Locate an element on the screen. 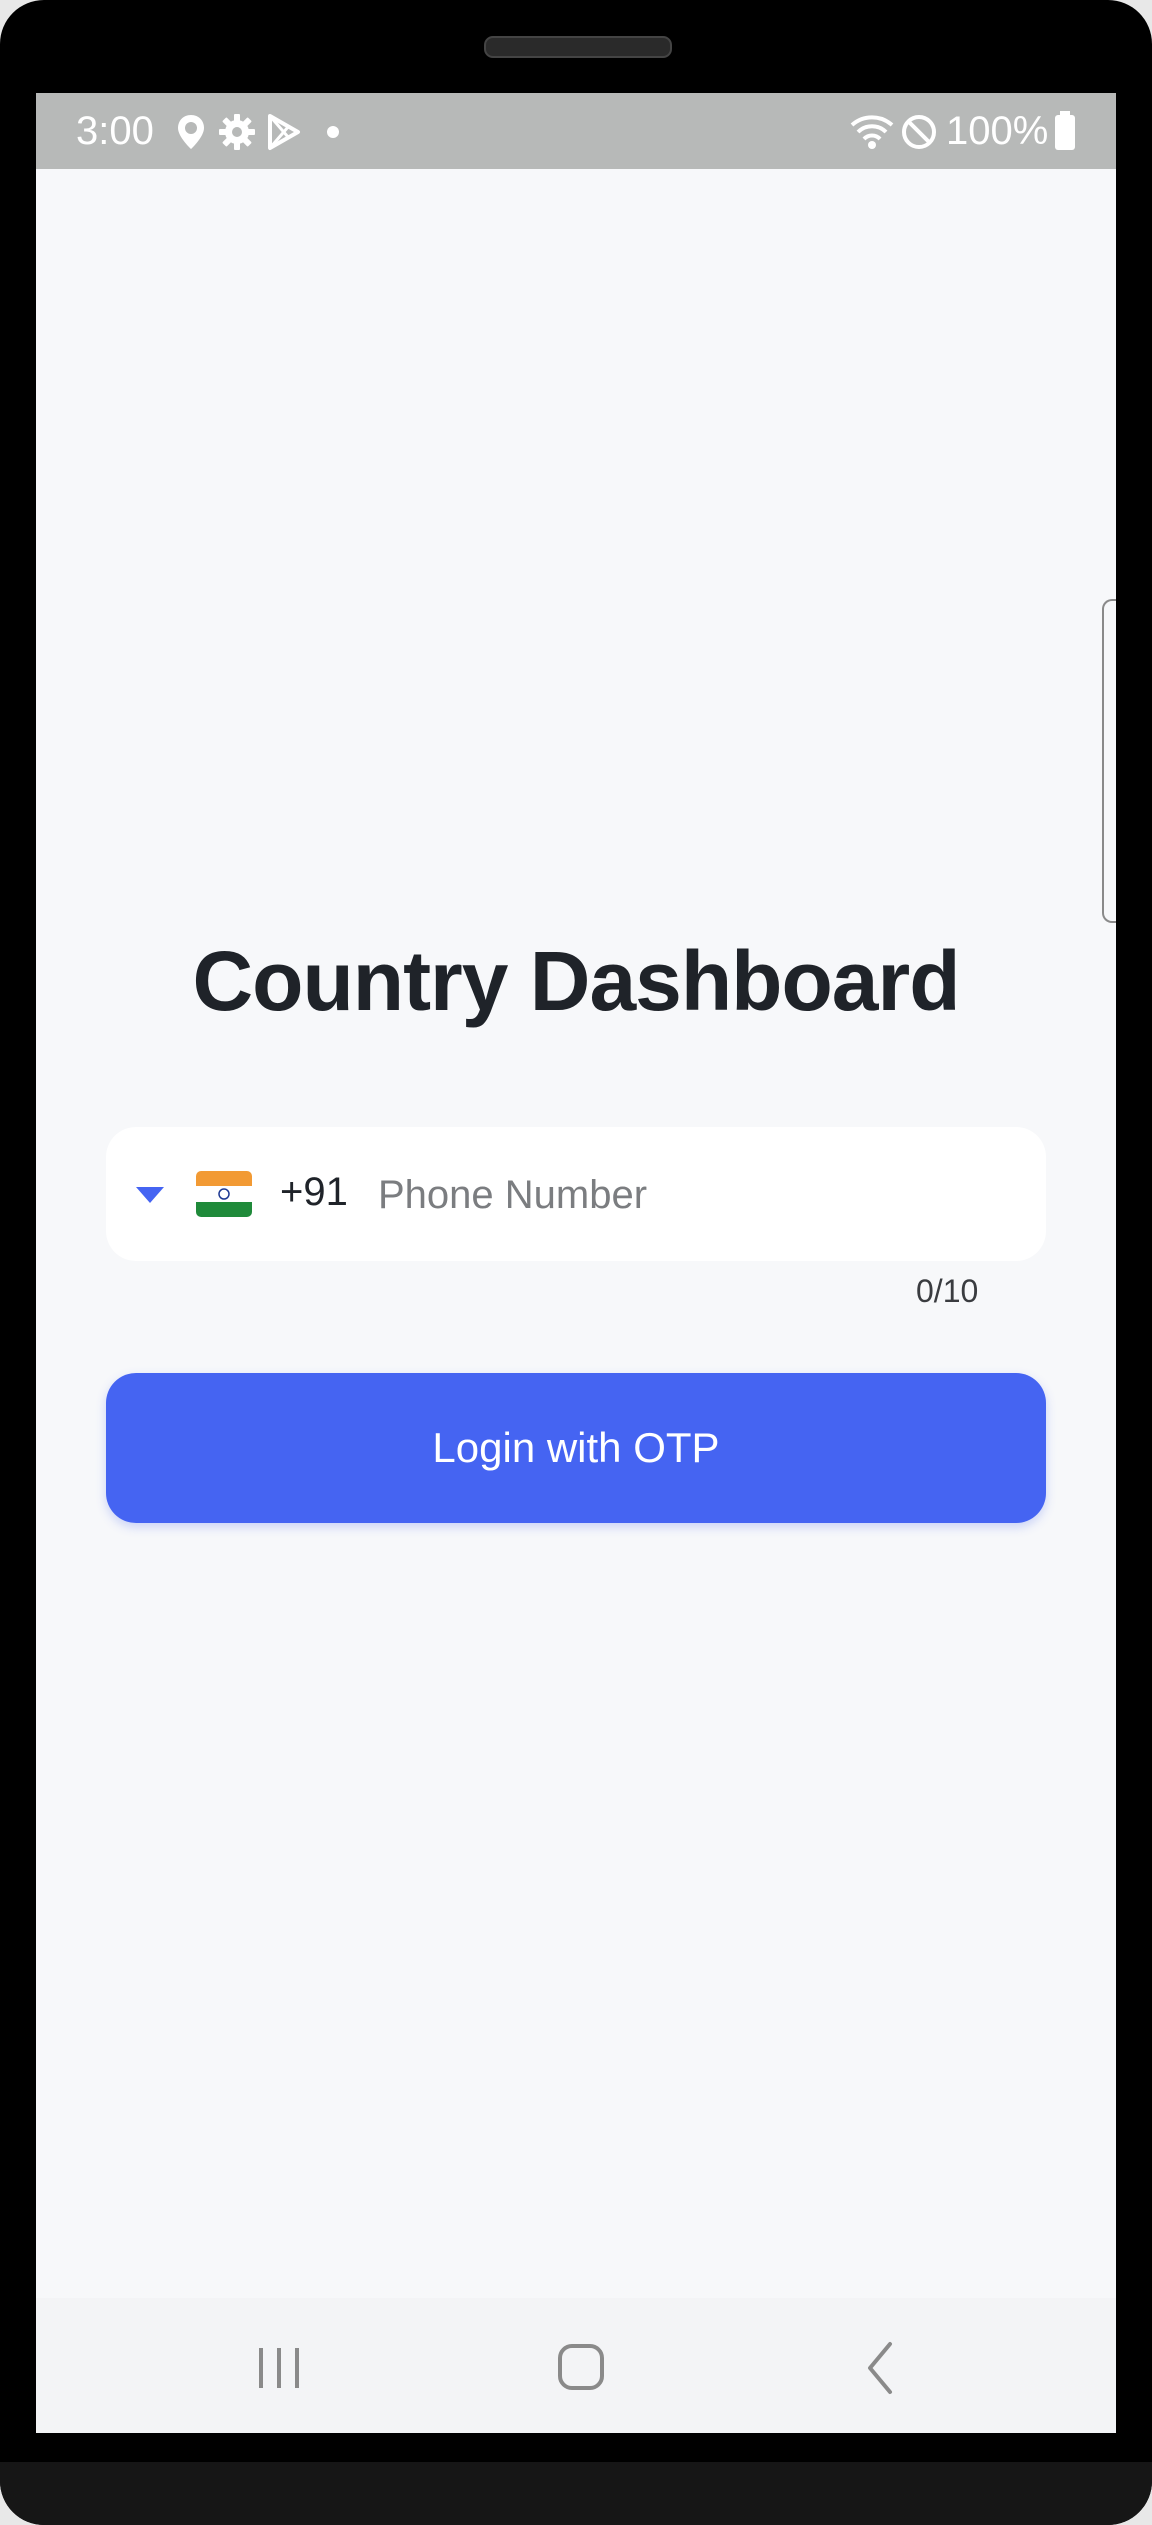  home-button is located at coordinates (581, 2368).